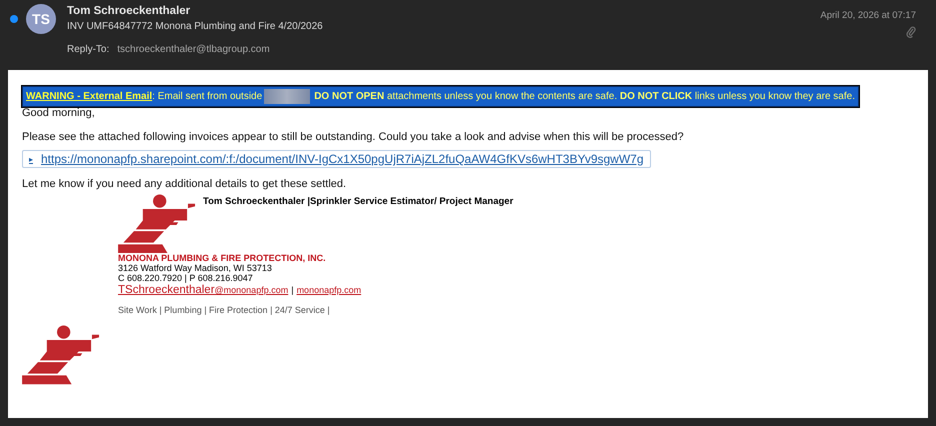  Describe the element at coordinates (195, 268) in the screenshot. I see `company-address: 3126 Watford Way Madison, WI 53713` at that location.